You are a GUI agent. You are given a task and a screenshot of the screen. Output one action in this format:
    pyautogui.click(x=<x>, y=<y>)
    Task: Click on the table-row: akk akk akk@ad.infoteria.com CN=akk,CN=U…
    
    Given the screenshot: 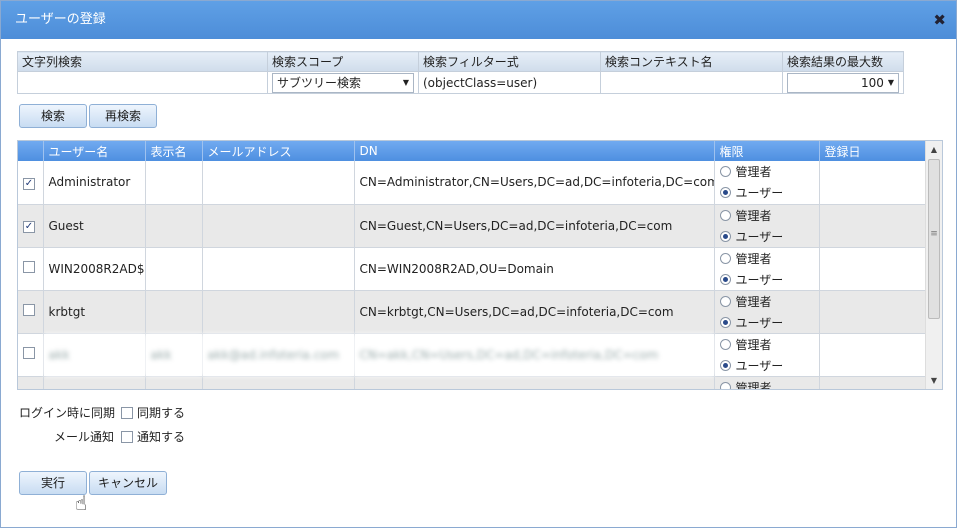 What is the action you would take?
    pyautogui.click(x=472, y=355)
    